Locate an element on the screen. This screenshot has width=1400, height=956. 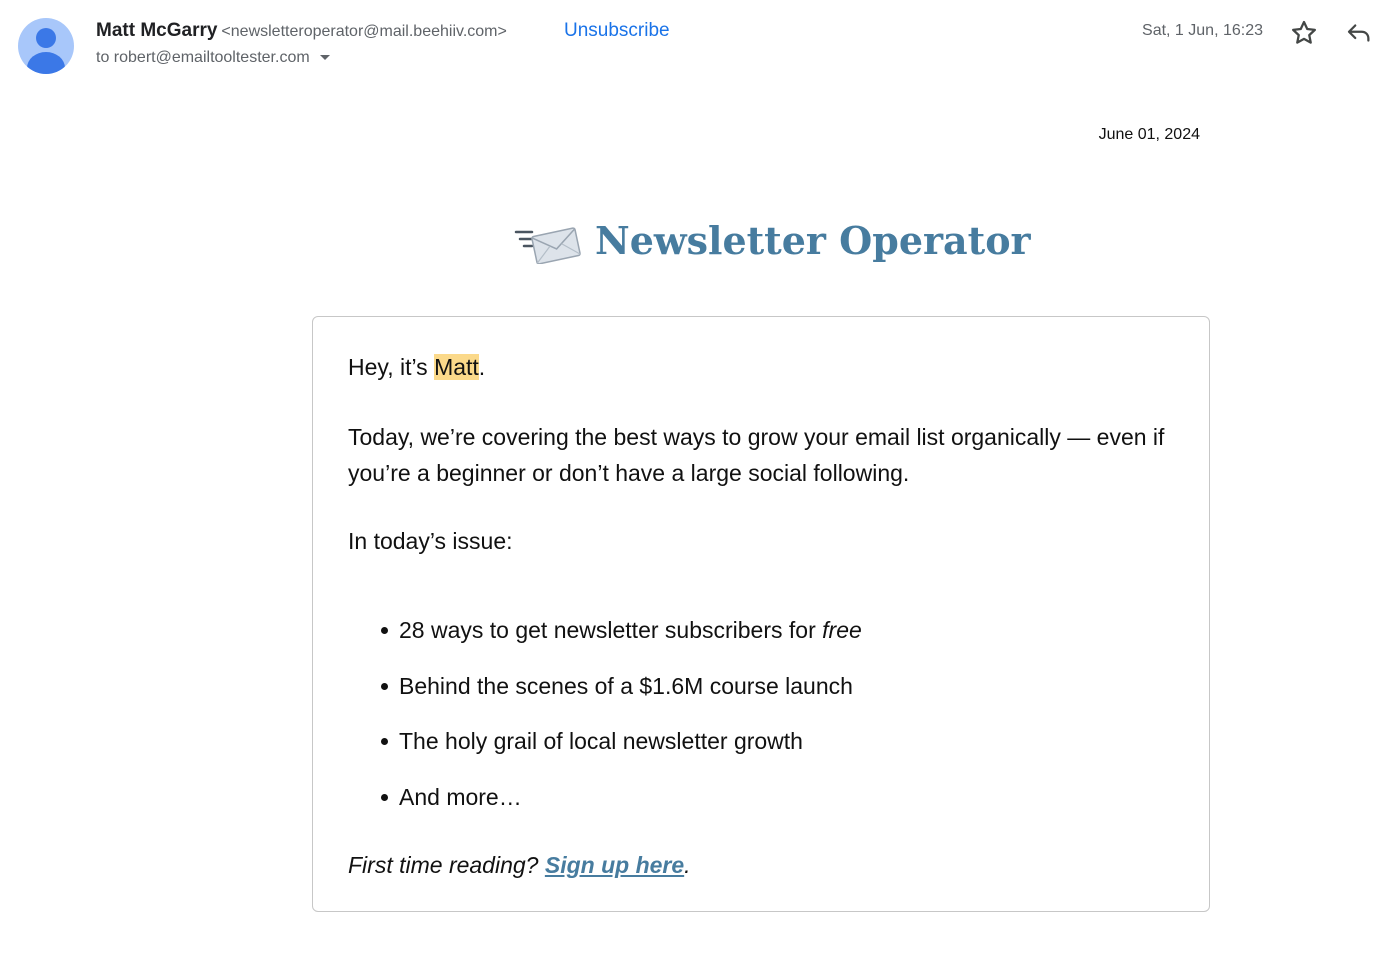
recipient-details-toggle: to robert@emailtooltester.com is located at coordinates (213, 58).